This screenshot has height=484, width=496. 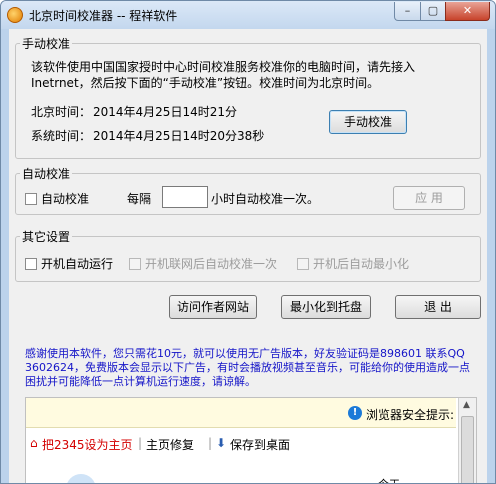 I want to click on exit-button: 退 出, so click(x=438, y=307).